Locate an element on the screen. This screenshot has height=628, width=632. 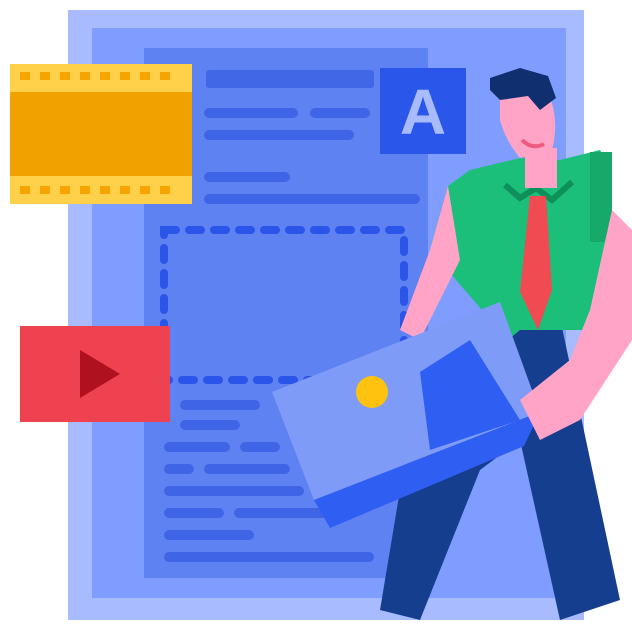
badge-letter: A is located at coordinates (423, 112).